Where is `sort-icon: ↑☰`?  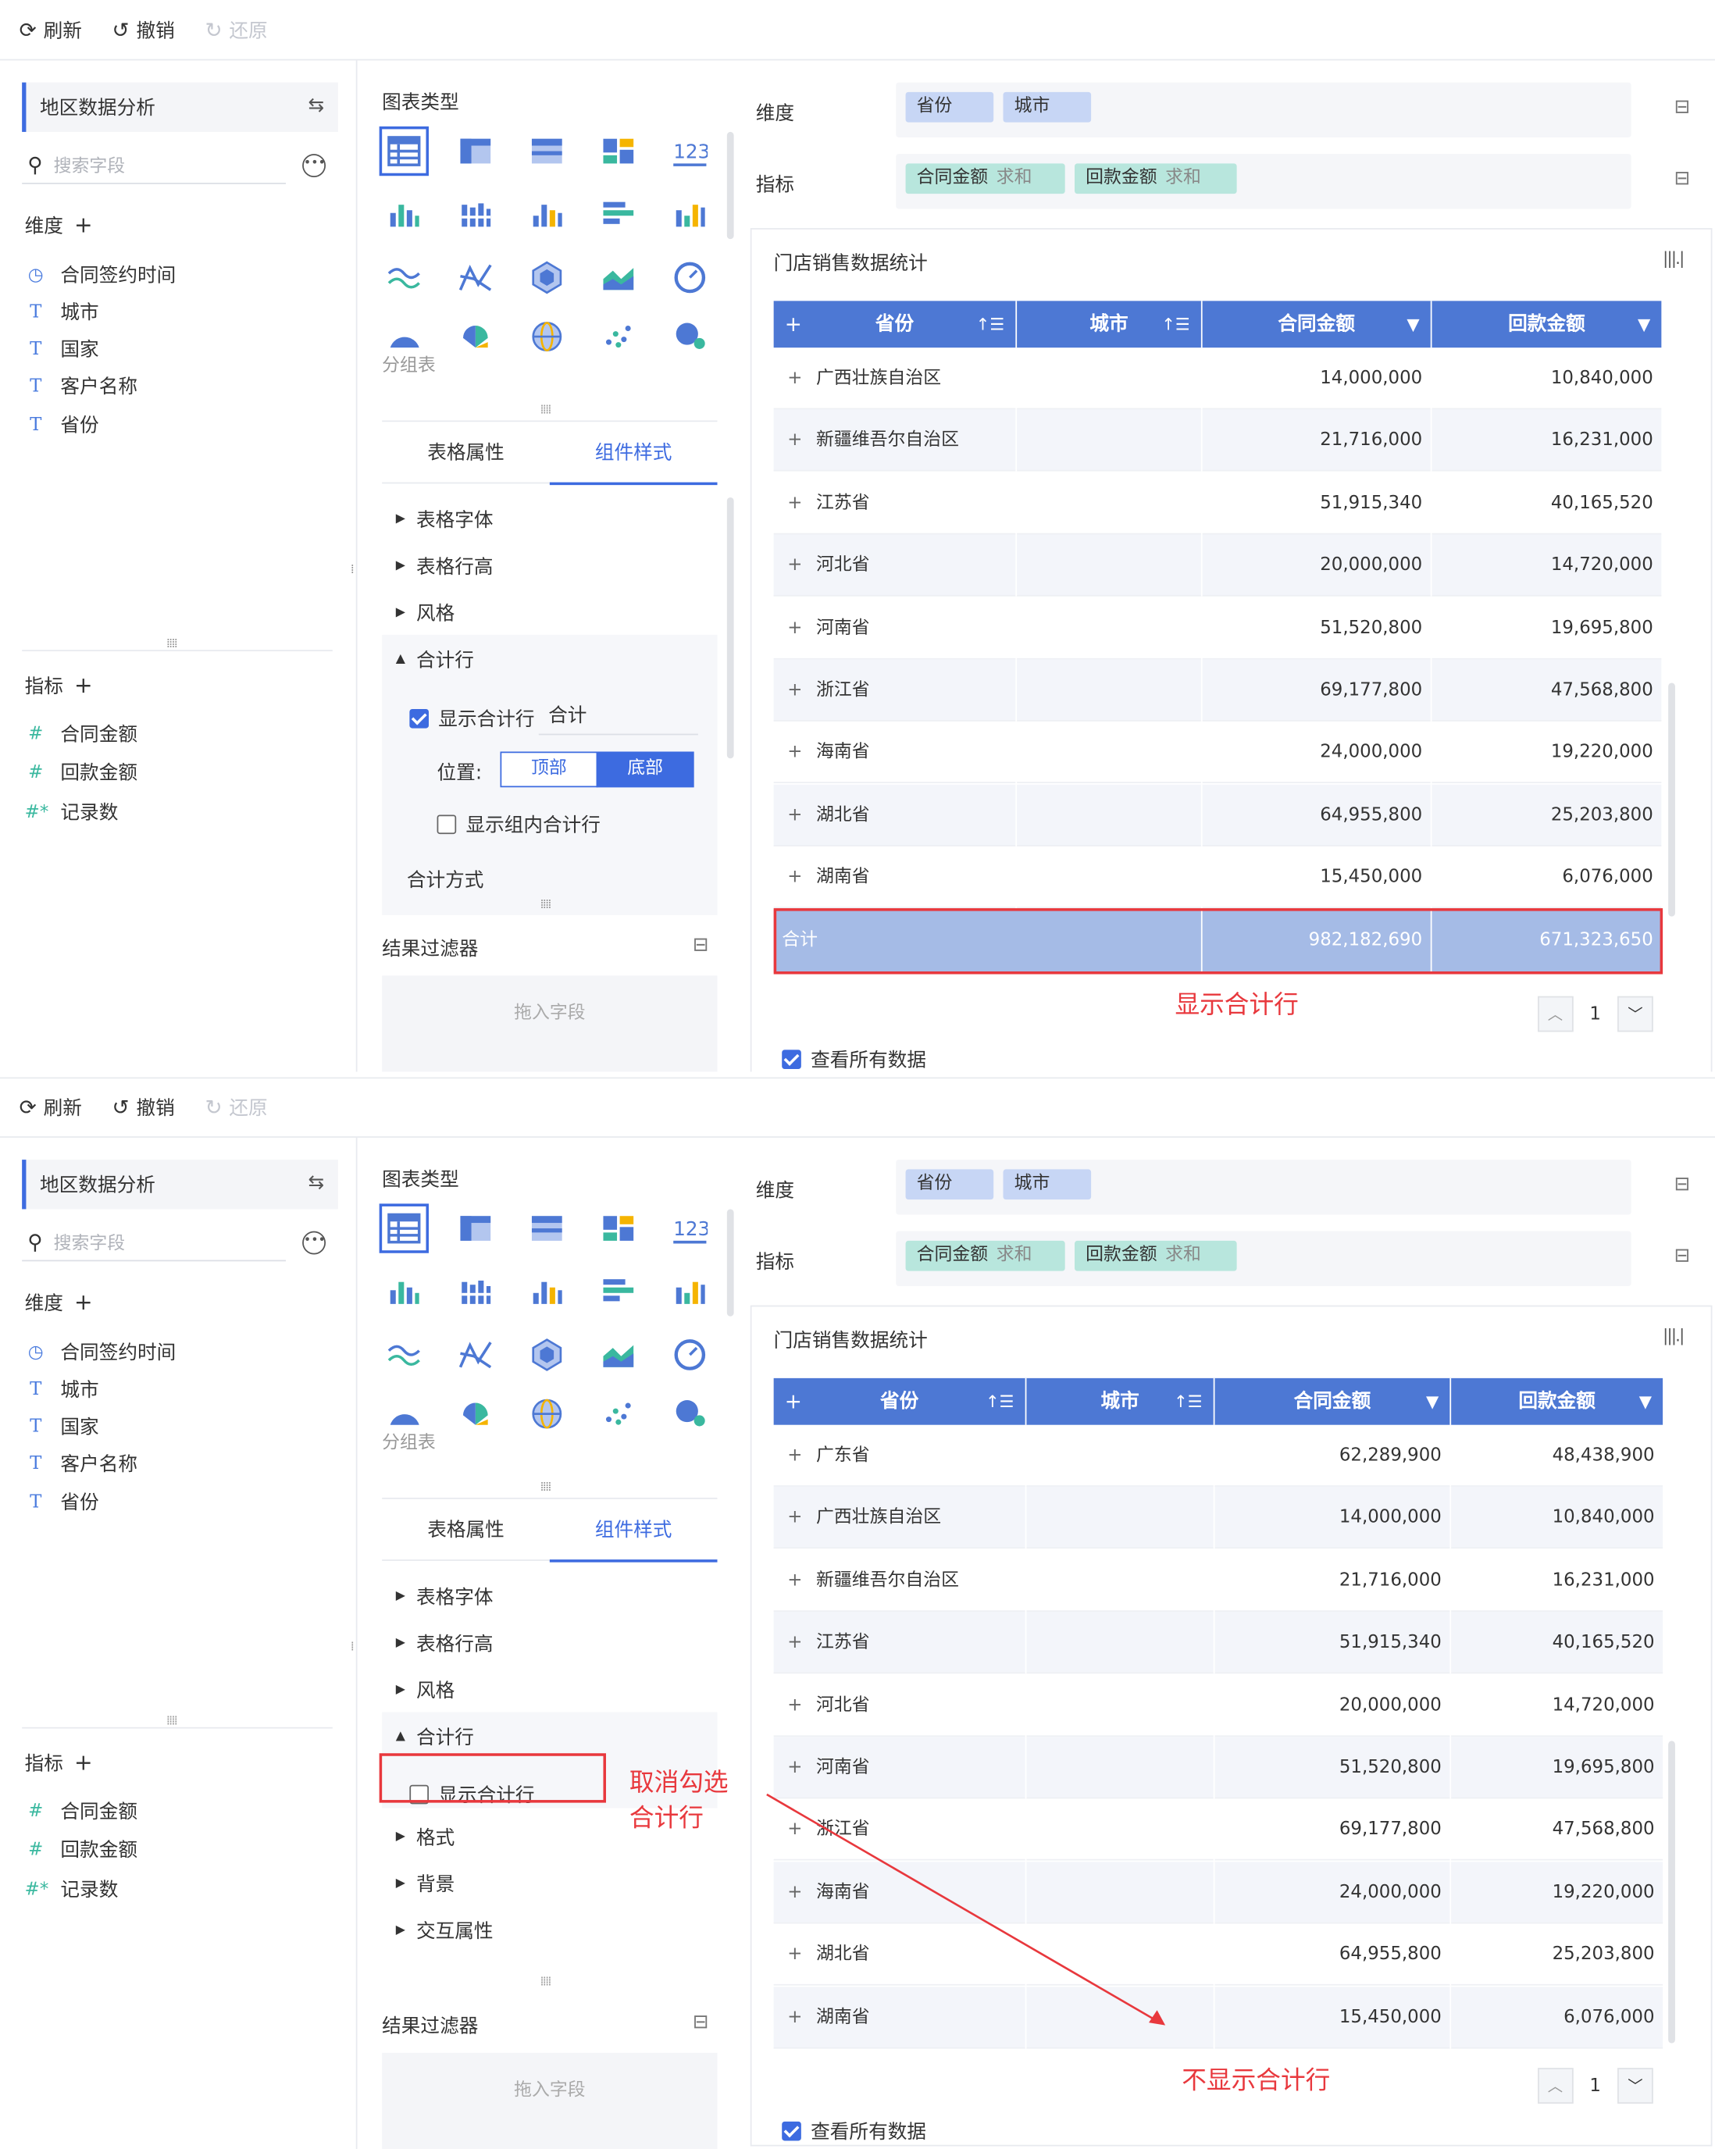
sort-icon: ↑☰ is located at coordinates (1188, 1401).